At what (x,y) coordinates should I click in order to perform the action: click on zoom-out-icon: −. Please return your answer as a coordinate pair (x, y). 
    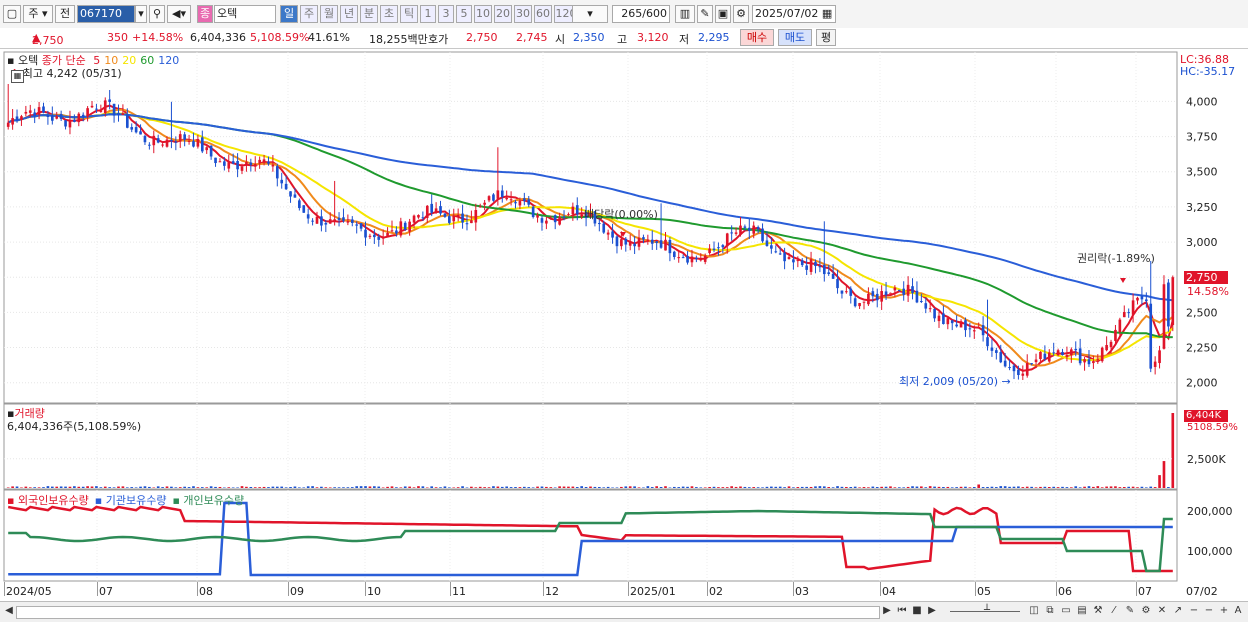
    Looking at the image, I should click on (1194, 611).